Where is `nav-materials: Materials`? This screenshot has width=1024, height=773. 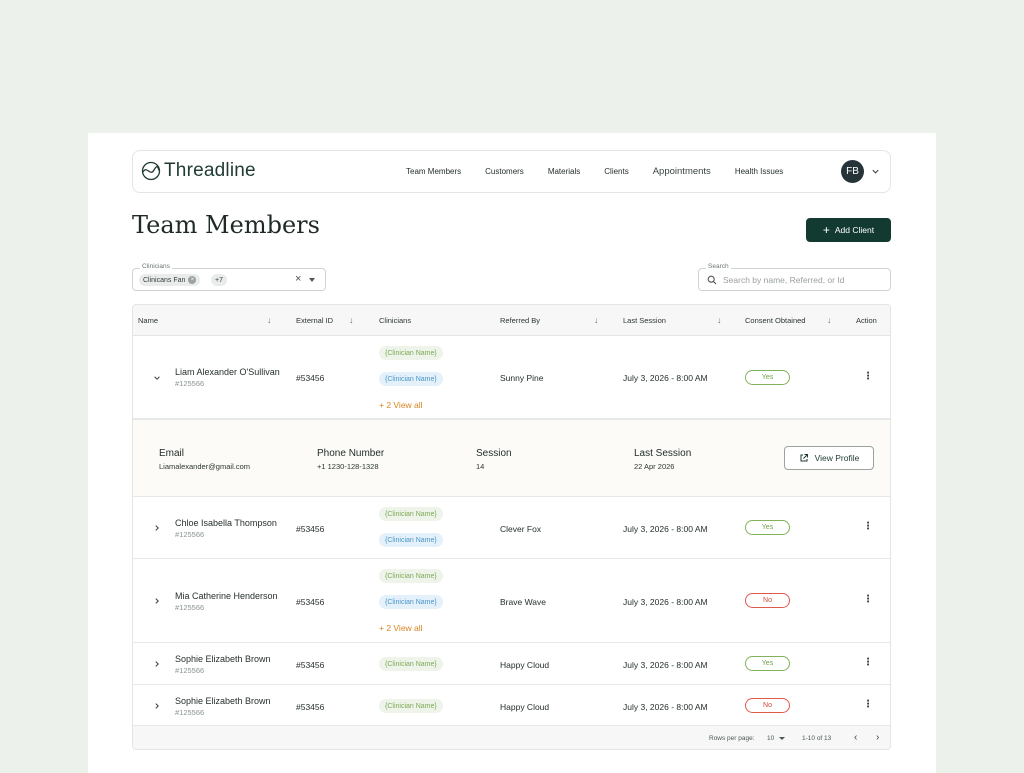 nav-materials: Materials is located at coordinates (564, 171).